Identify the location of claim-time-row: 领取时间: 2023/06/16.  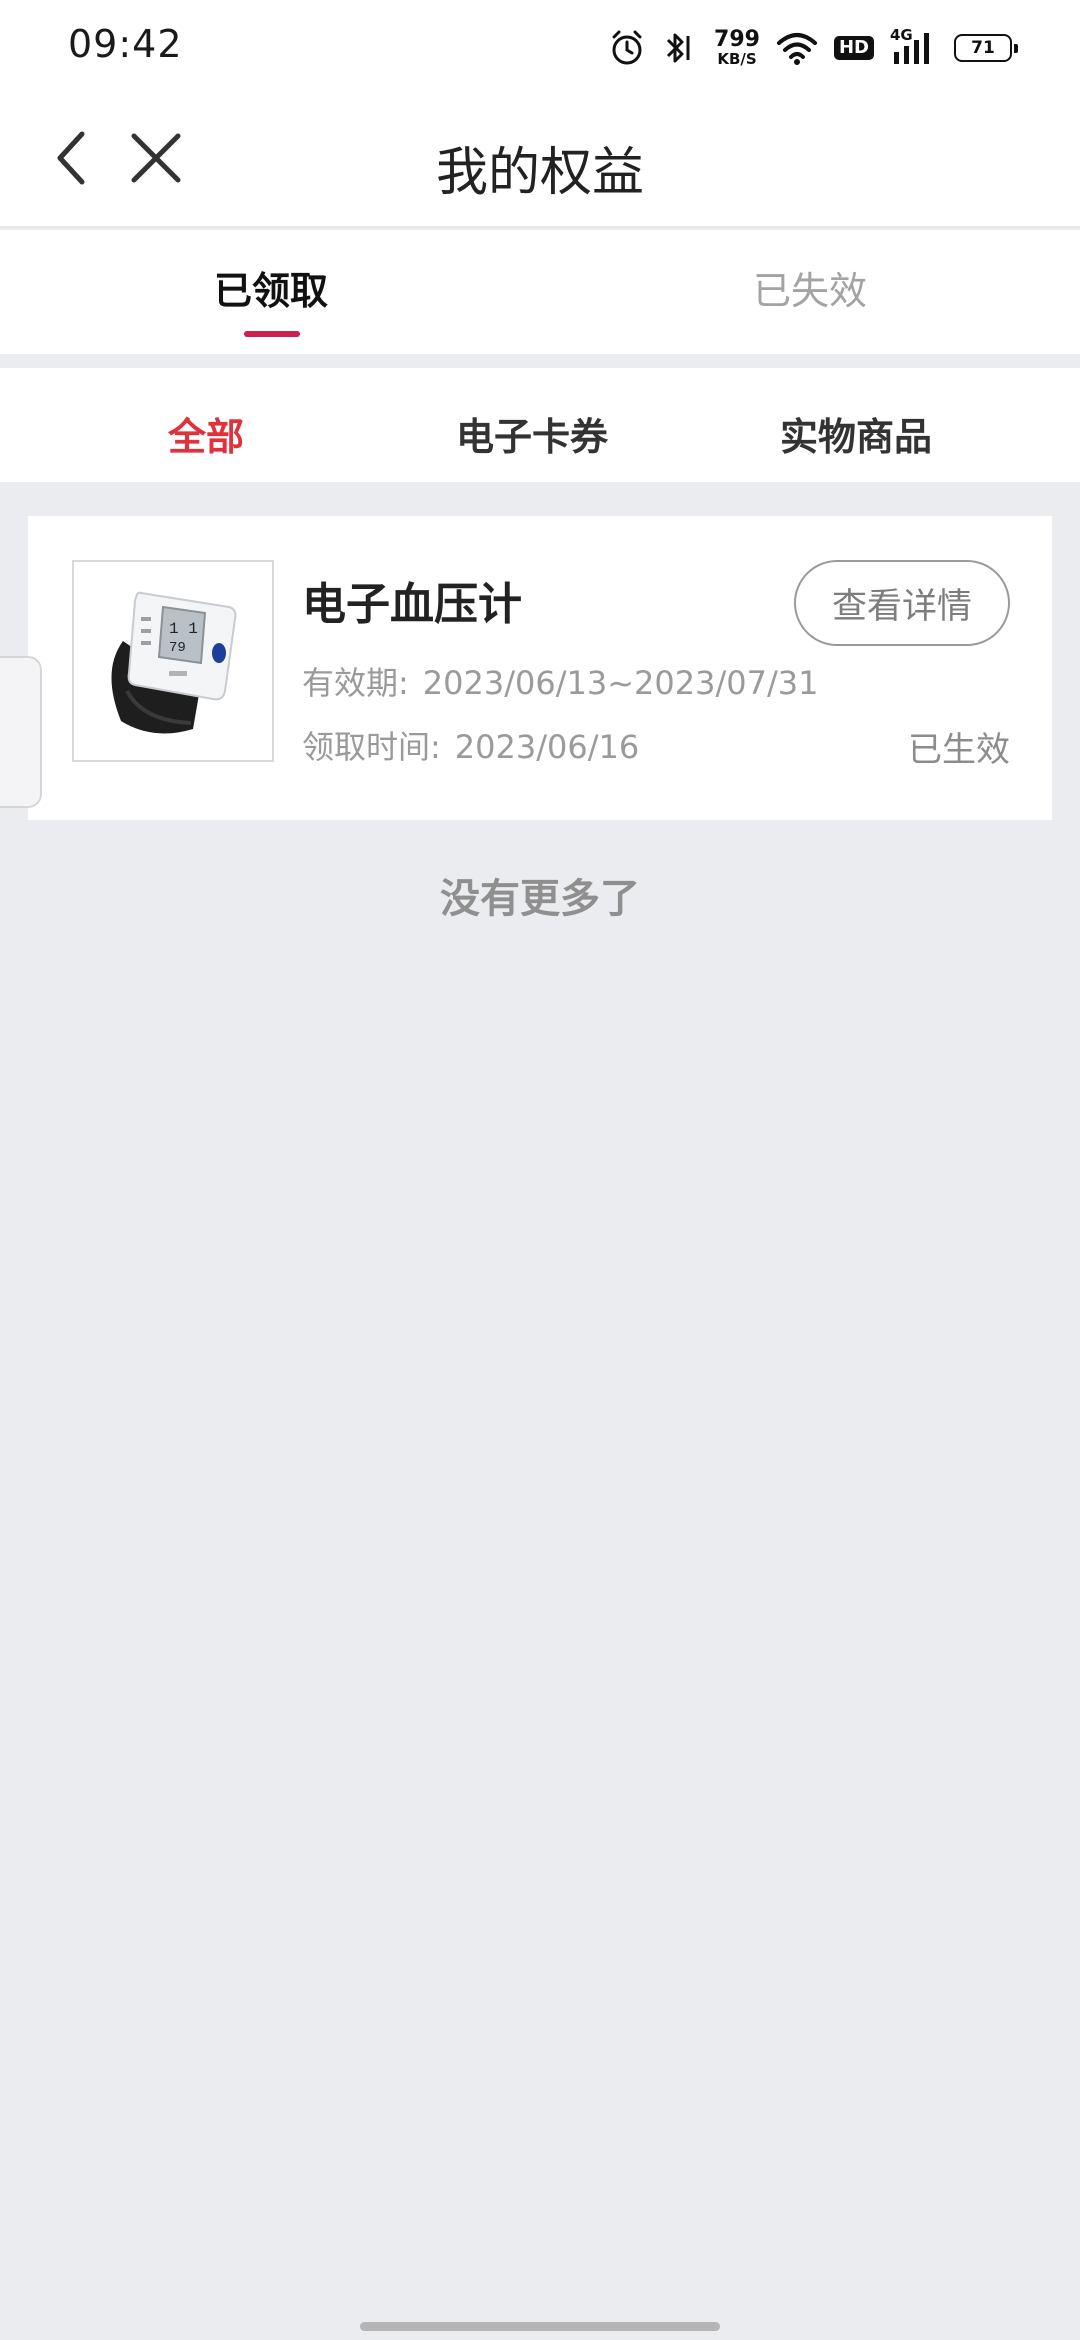
(470, 745).